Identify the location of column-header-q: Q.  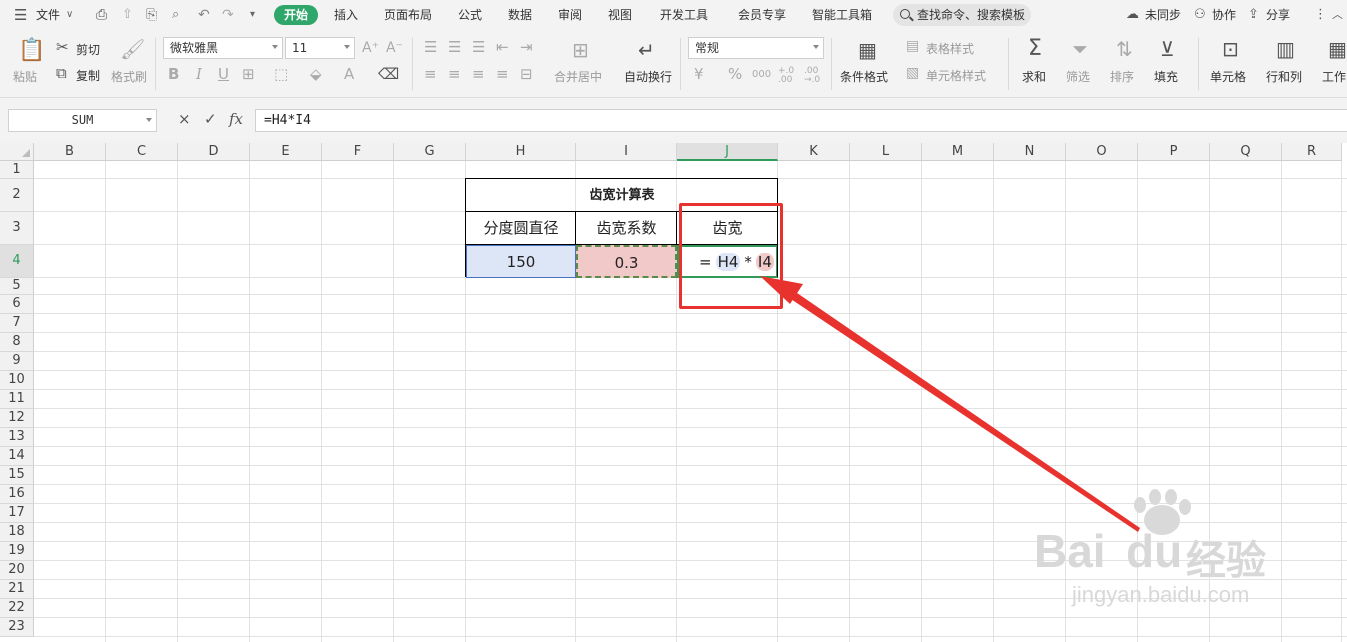
(1246, 152).